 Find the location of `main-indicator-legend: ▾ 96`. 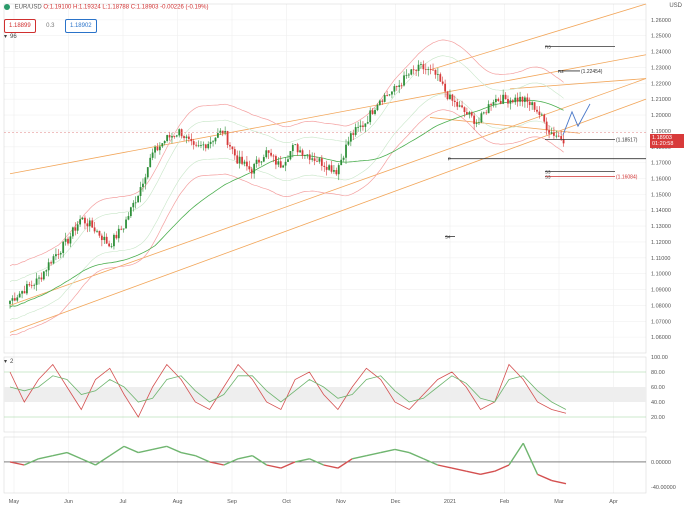

main-indicator-legend: ▾ 96 is located at coordinates (10, 36).